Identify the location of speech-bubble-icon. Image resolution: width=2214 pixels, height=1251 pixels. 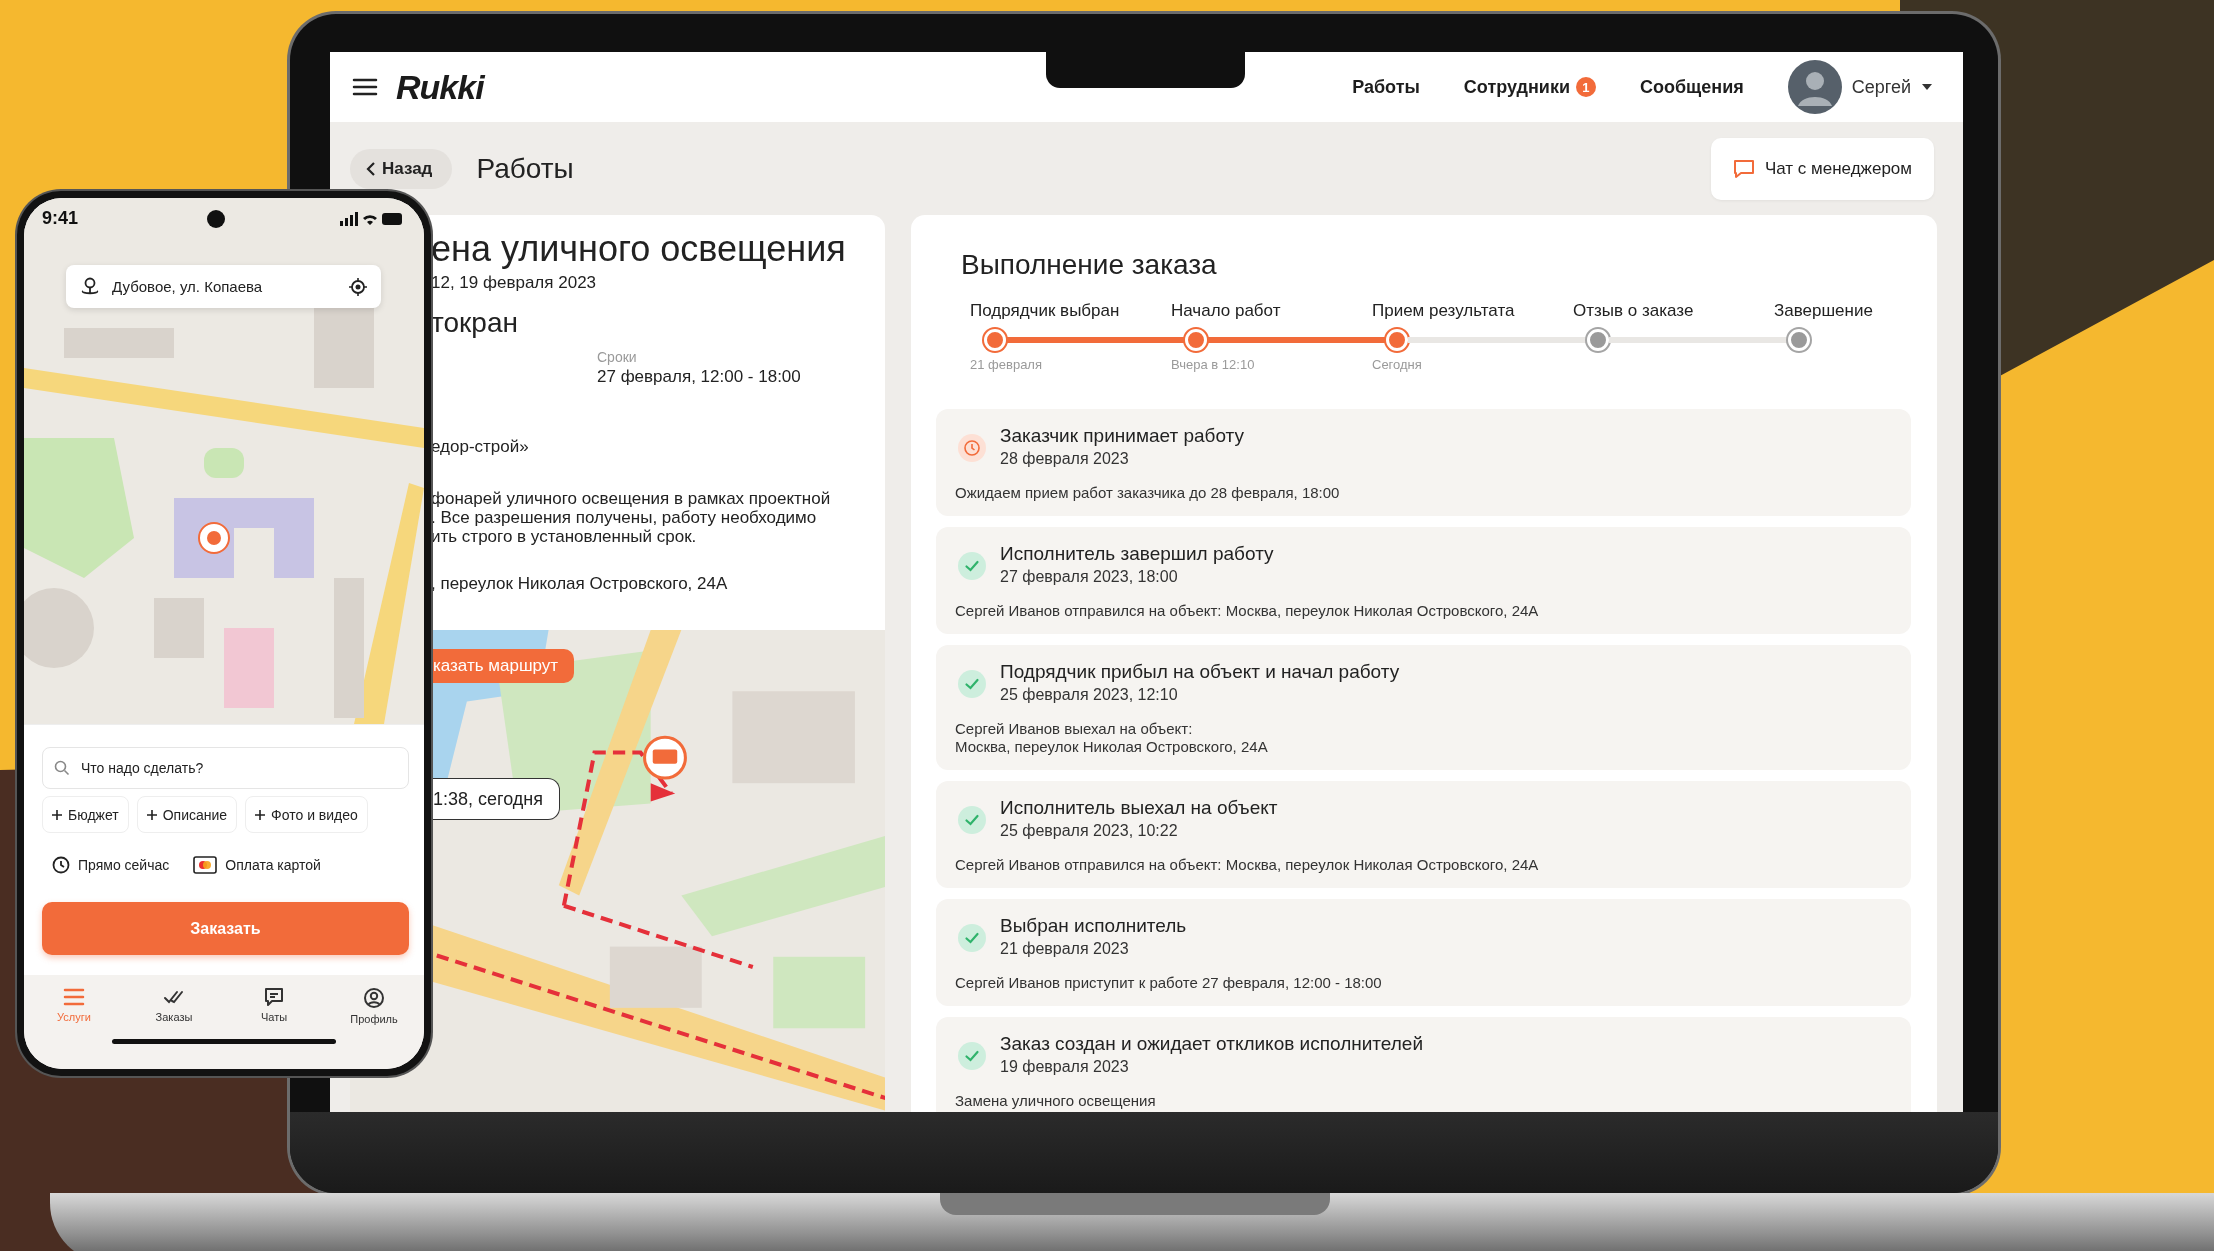
(1743, 168).